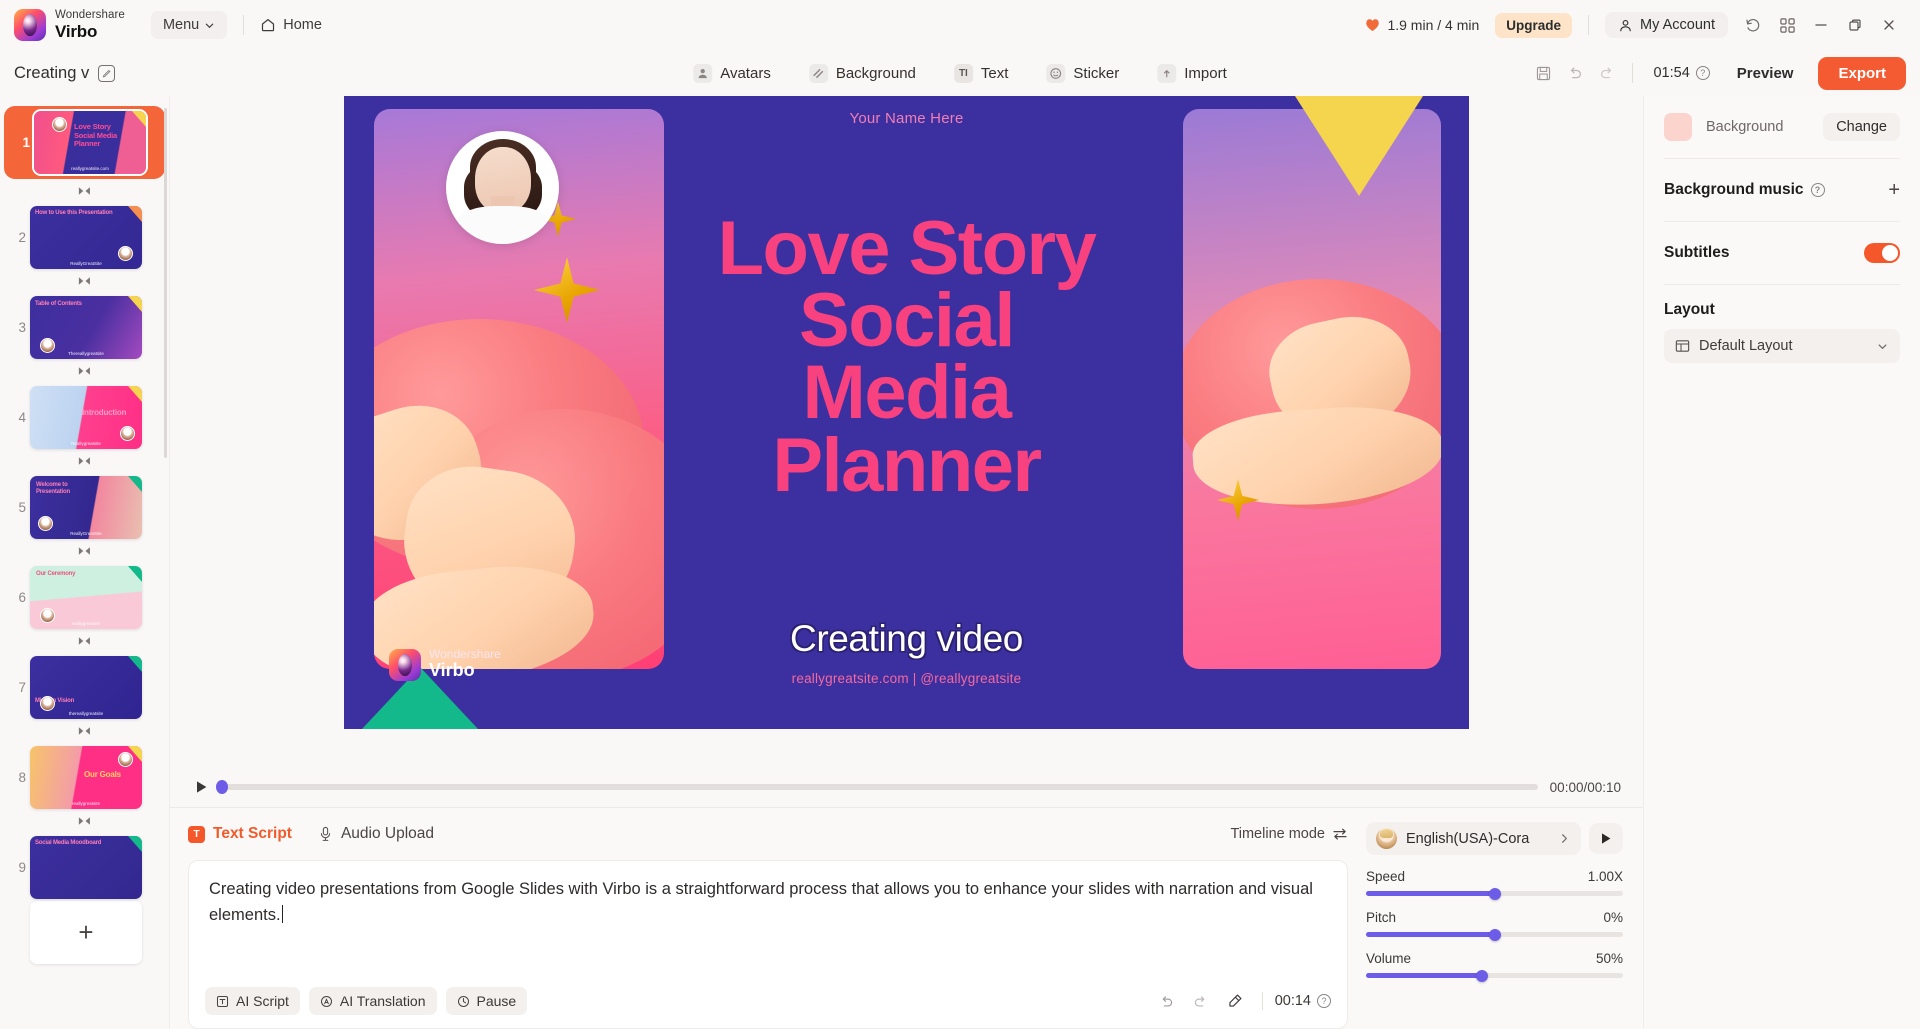 This screenshot has width=1920, height=1029. Describe the element at coordinates (486, 1001) in the screenshot. I see `pause-button: Pause` at that location.